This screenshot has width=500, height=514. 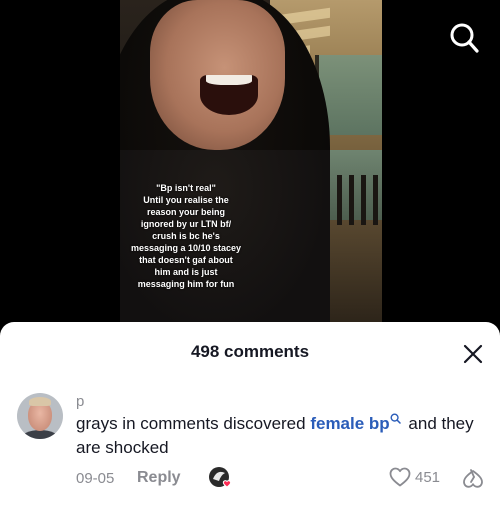 I want to click on dislike-icon, so click(x=473, y=479).